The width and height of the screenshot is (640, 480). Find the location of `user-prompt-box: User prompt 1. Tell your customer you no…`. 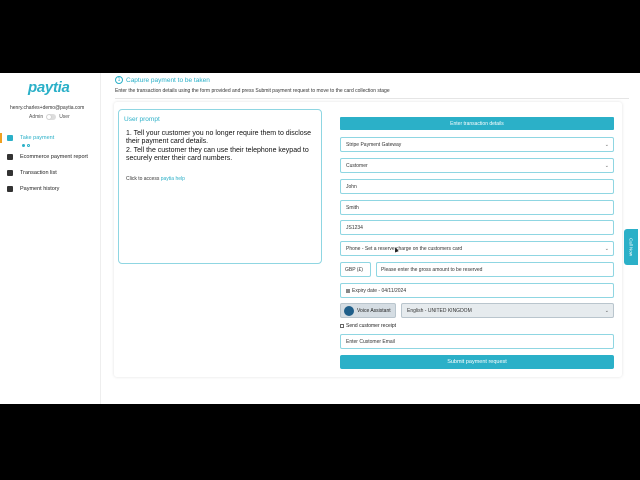

user-prompt-box: User prompt 1. Tell your customer you no… is located at coordinates (220, 186).